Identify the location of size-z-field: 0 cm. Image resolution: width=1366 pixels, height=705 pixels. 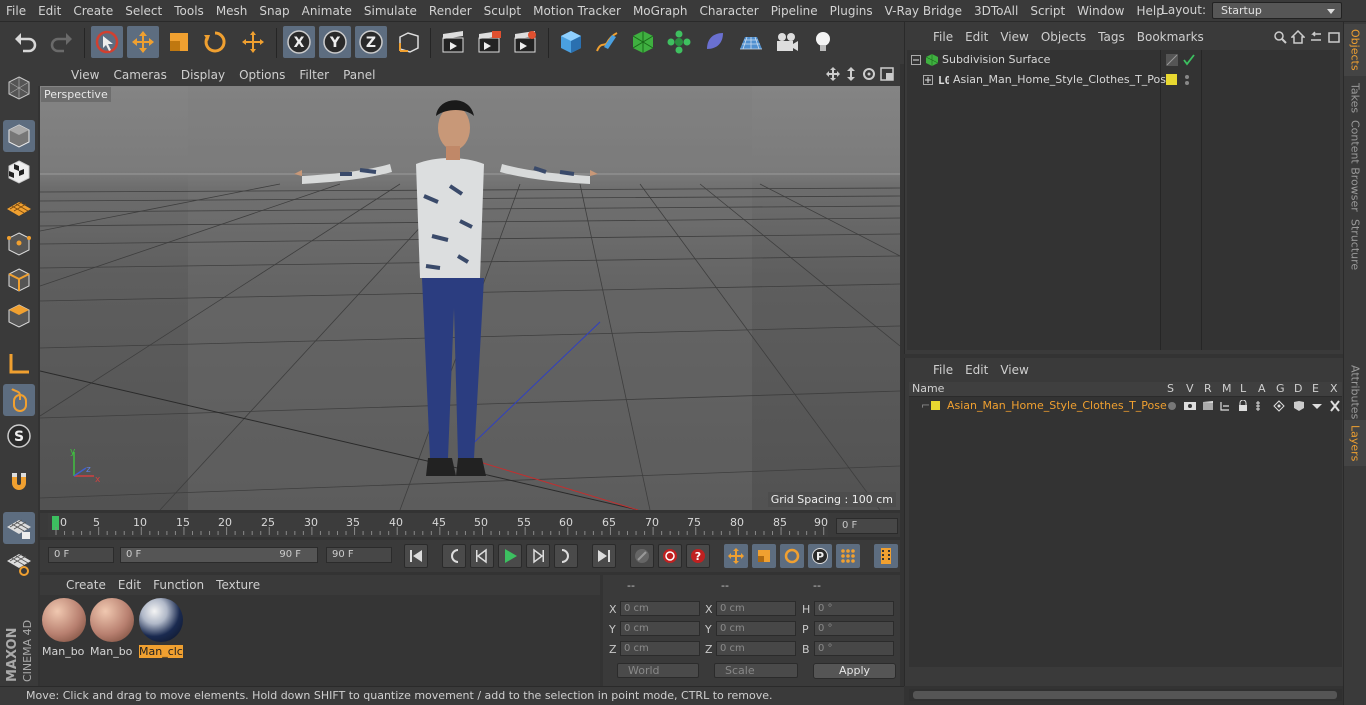
(756, 648).